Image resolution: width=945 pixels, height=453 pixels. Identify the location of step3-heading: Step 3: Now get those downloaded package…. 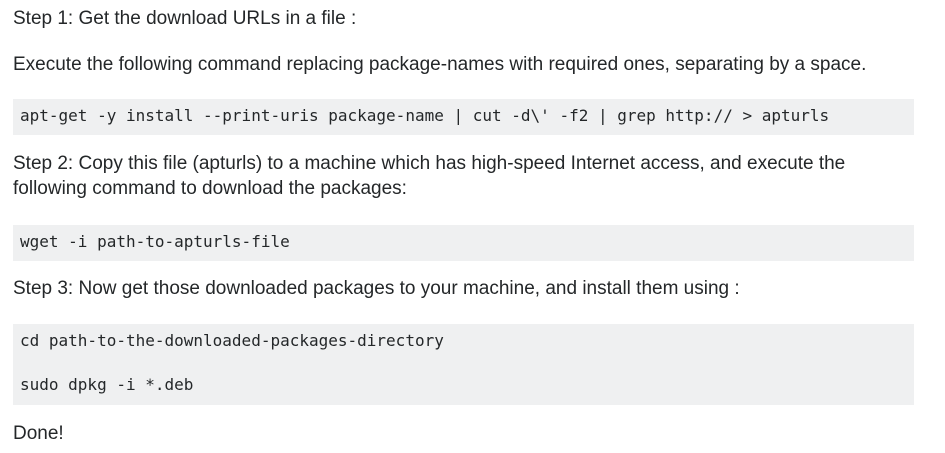
(376, 288).